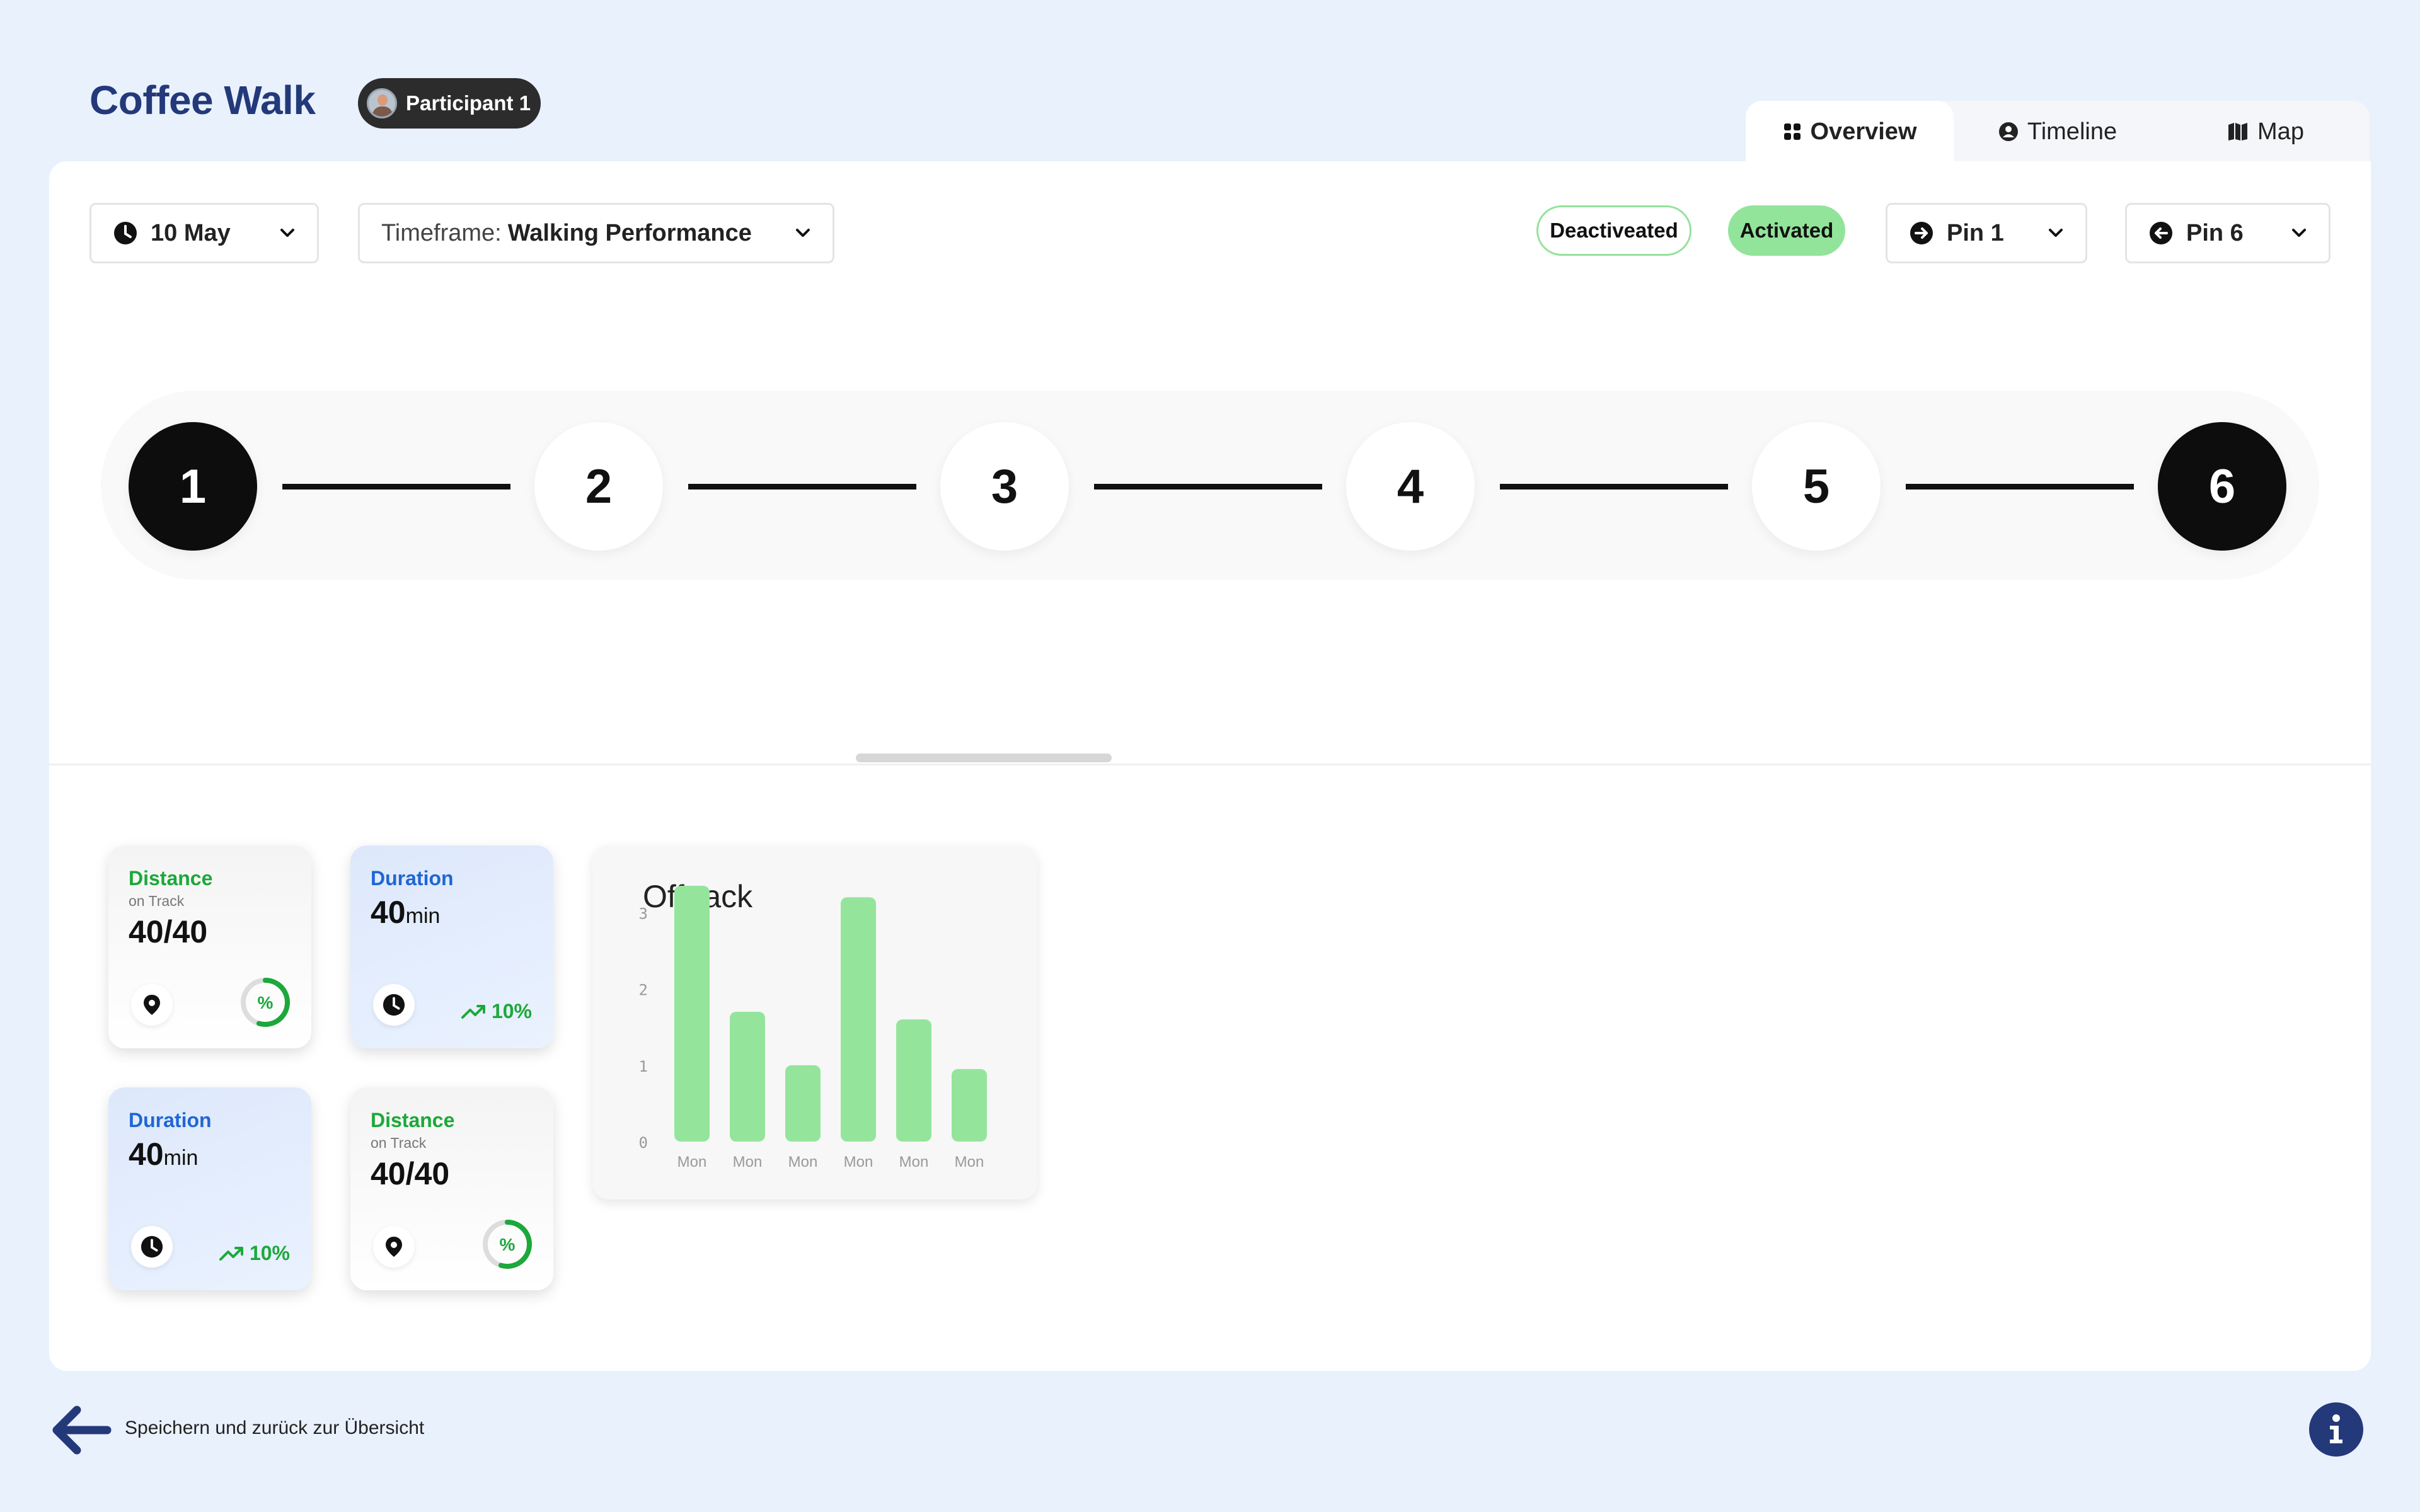 This screenshot has width=2420, height=1512. Describe the element at coordinates (1922, 233) in the screenshot. I see `arrow-right-circle-icon` at that location.